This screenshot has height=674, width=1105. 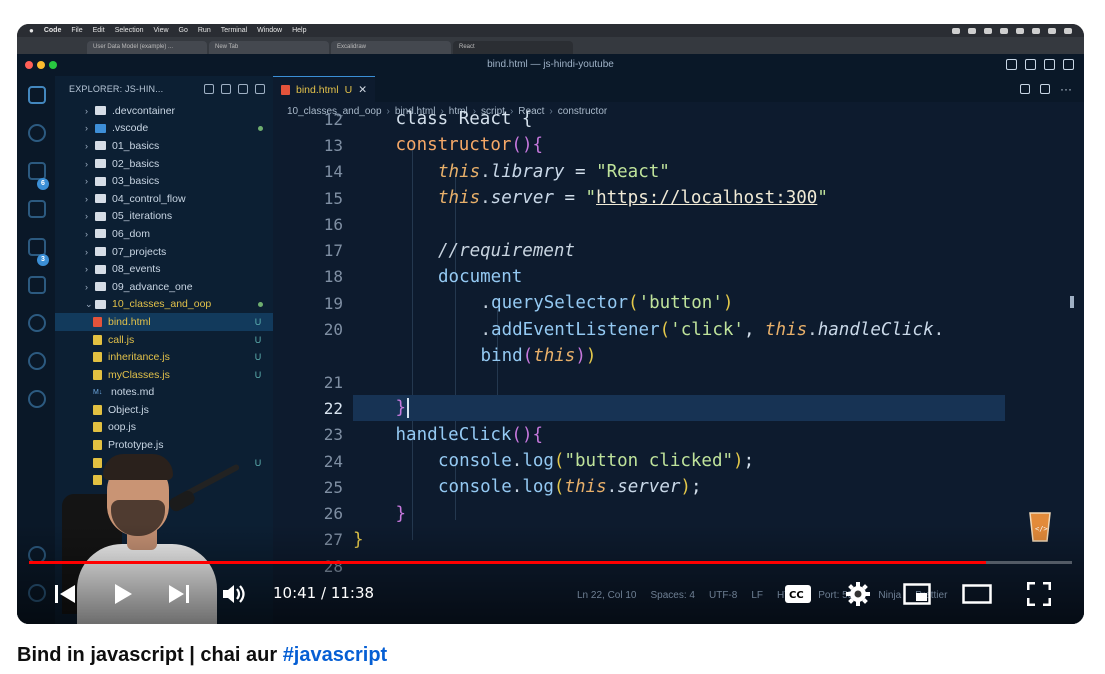 What do you see at coordinates (164, 129) in the screenshot?
I see `tree-folder: › .vscode` at bounding box center [164, 129].